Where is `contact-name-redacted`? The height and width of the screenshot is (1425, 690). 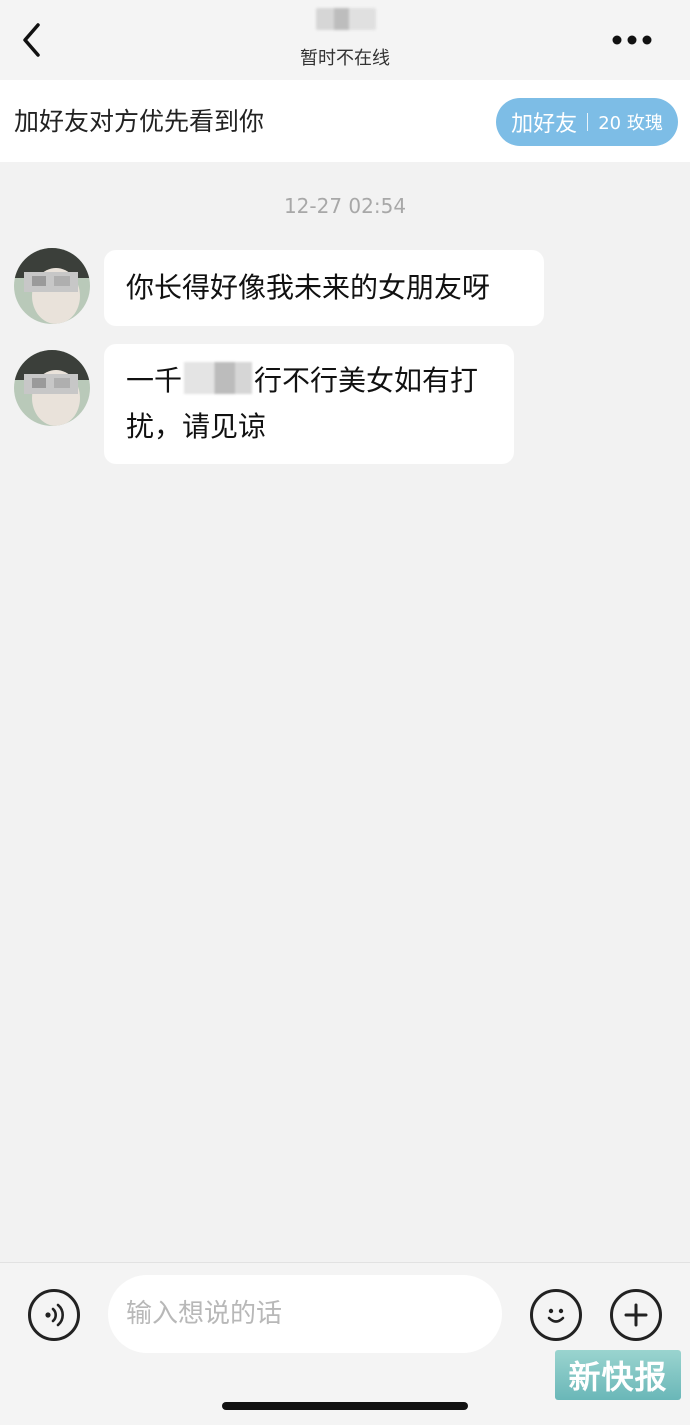
contact-name-redacted is located at coordinates (346, 19).